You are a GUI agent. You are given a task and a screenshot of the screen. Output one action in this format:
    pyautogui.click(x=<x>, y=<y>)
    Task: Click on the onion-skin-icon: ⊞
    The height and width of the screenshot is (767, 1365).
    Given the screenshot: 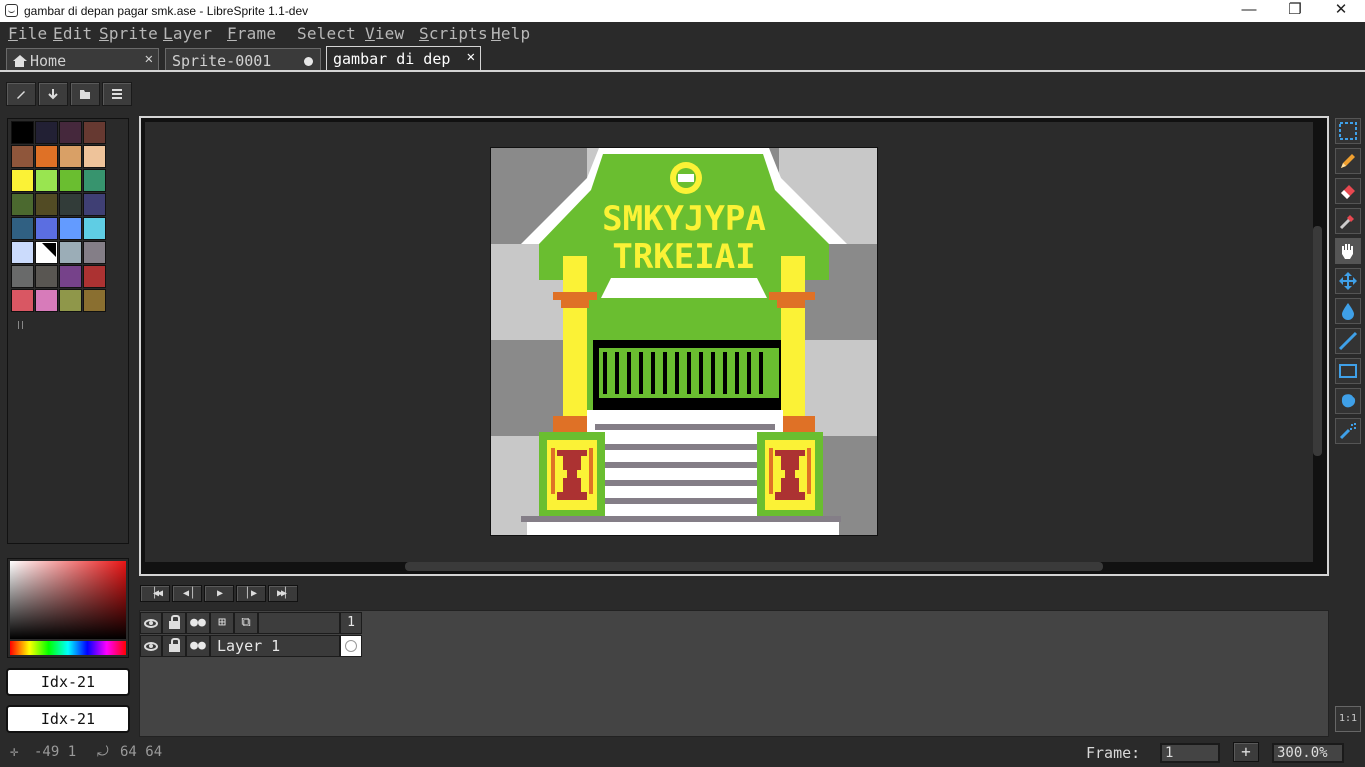 What is the action you would take?
    pyautogui.click(x=222, y=622)
    